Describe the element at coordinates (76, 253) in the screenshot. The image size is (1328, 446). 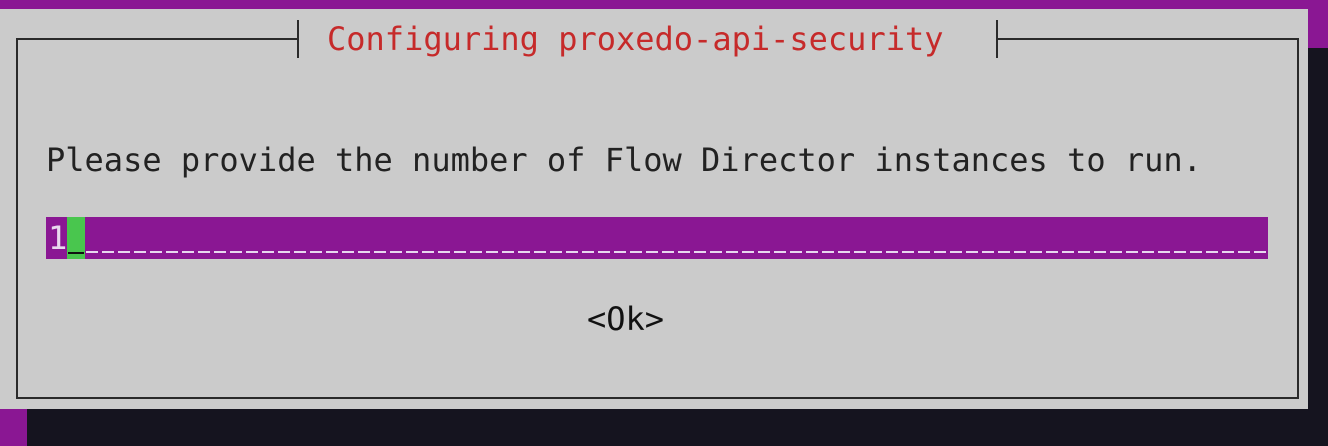
I see `cursor-underline` at that location.